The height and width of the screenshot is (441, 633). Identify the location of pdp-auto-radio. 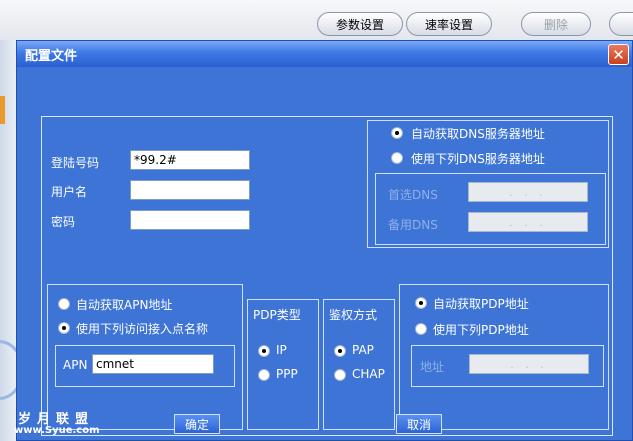
(421, 303).